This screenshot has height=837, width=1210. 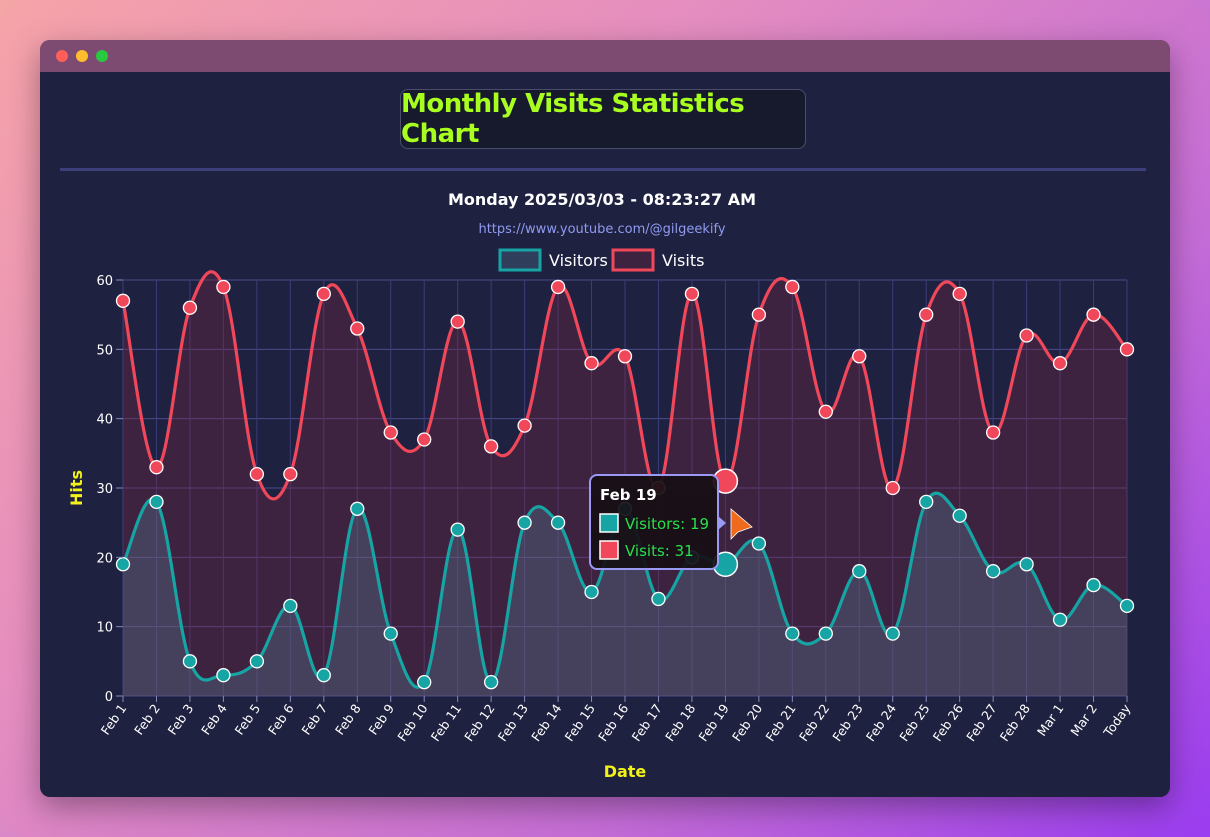 What do you see at coordinates (609, 523) in the screenshot?
I see `tooltip-swatch-visitors` at bounding box center [609, 523].